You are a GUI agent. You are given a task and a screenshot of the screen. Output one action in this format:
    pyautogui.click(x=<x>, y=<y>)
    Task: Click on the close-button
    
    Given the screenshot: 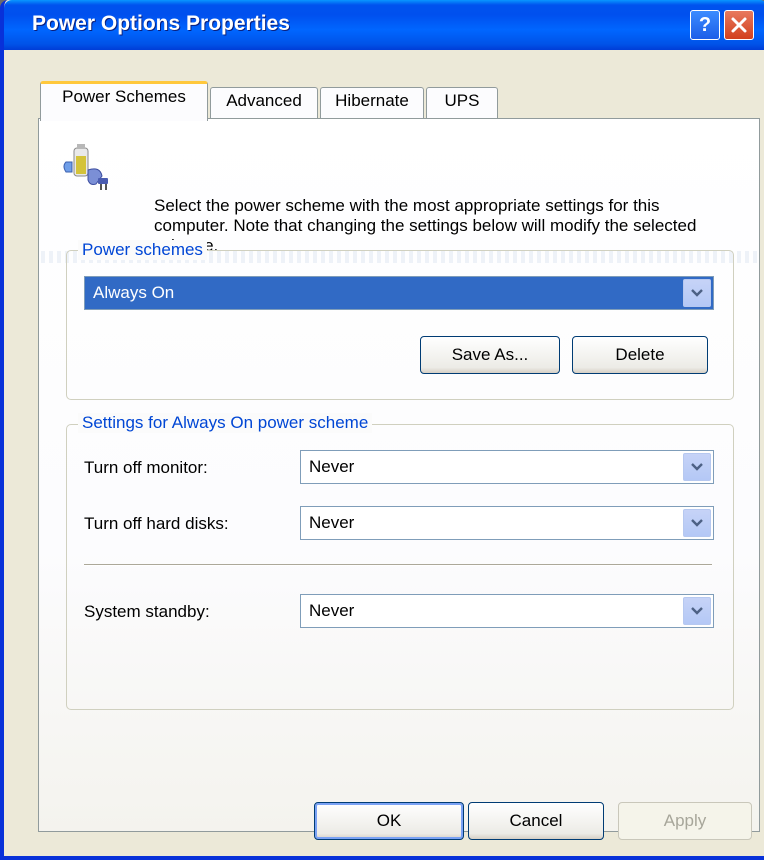 What is the action you would take?
    pyautogui.click(x=739, y=25)
    